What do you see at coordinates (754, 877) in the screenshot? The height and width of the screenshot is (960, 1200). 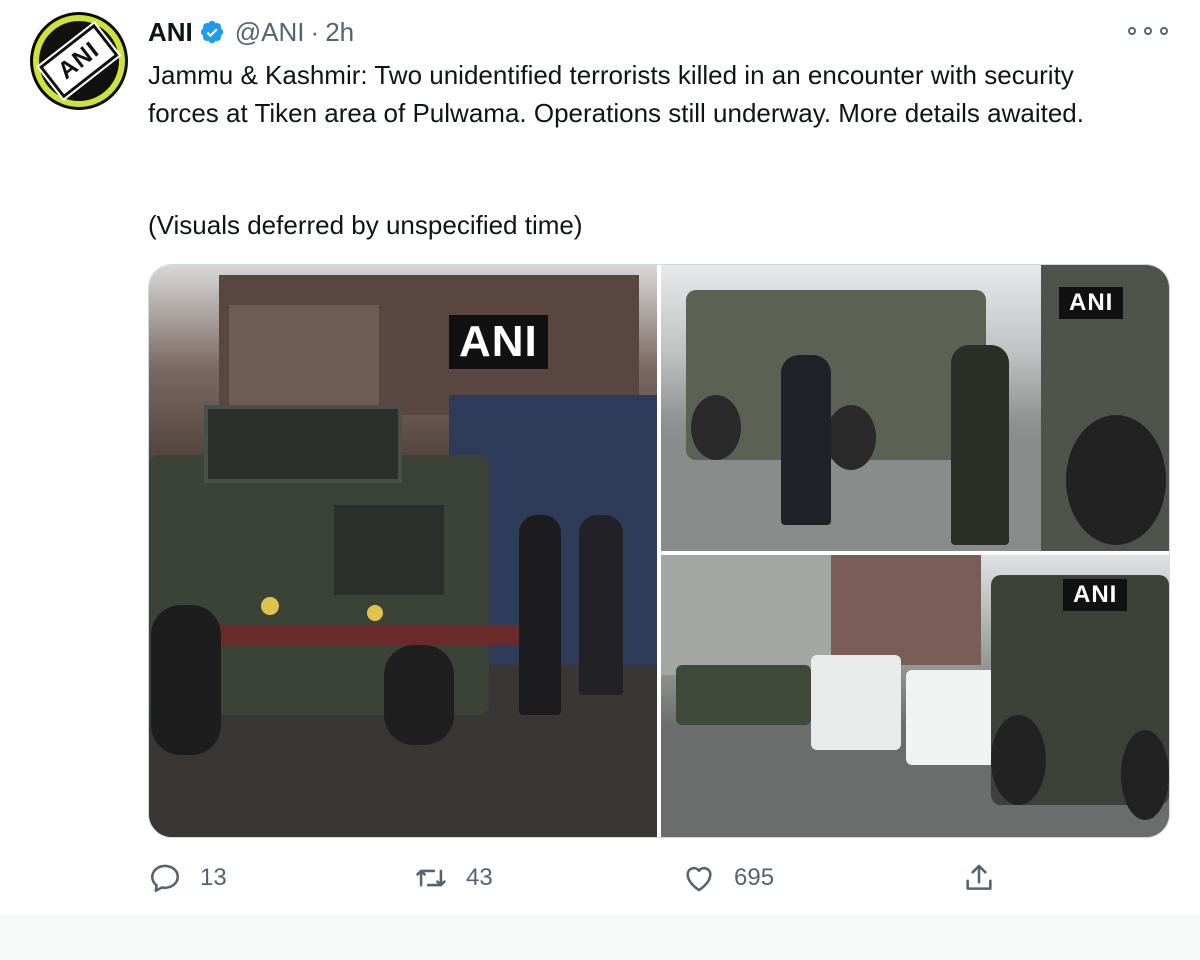 I see `like-count: 695` at bounding box center [754, 877].